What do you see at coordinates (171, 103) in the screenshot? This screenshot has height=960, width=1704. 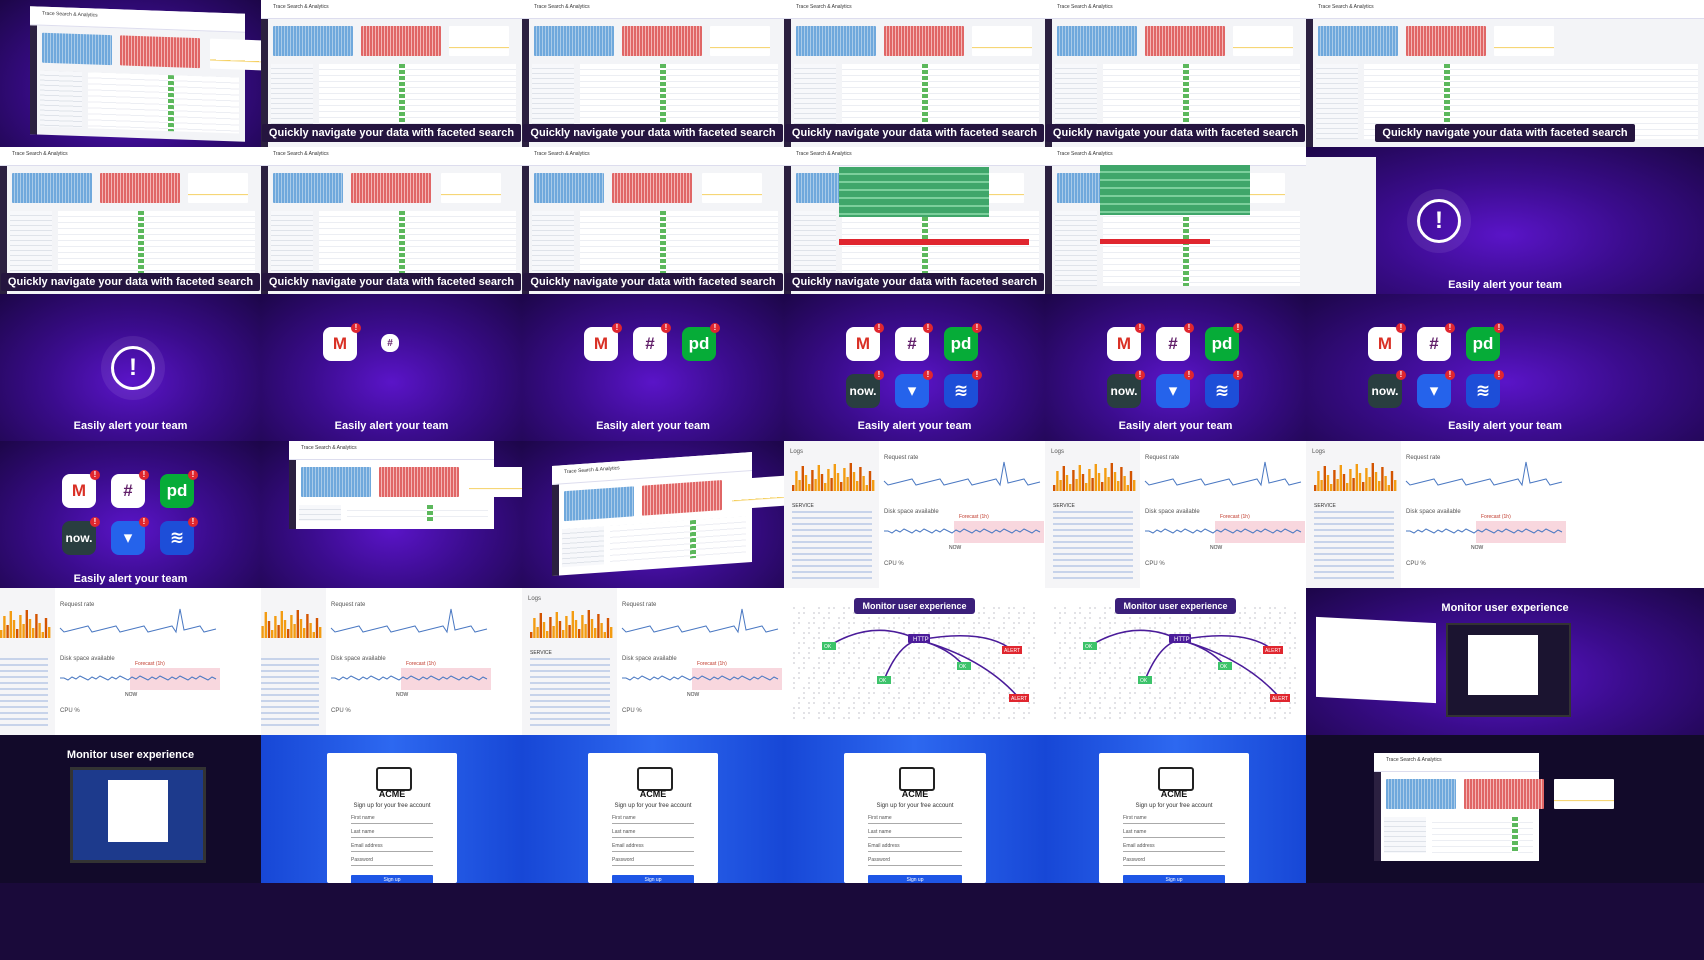 I see `status-column` at bounding box center [171, 103].